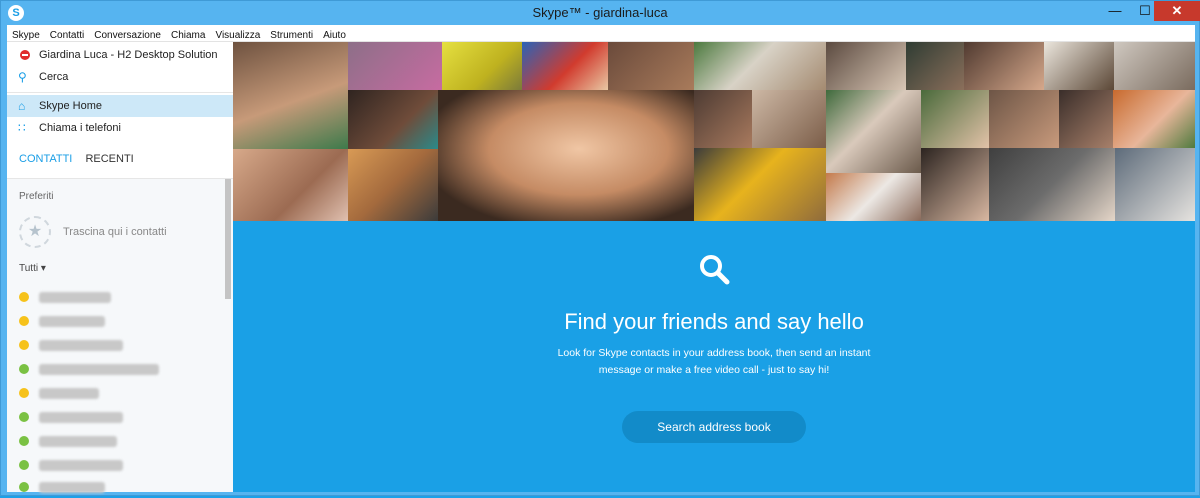  Describe the element at coordinates (22, 128) in the screenshot. I see `dialpad-icon: ∷` at that location.